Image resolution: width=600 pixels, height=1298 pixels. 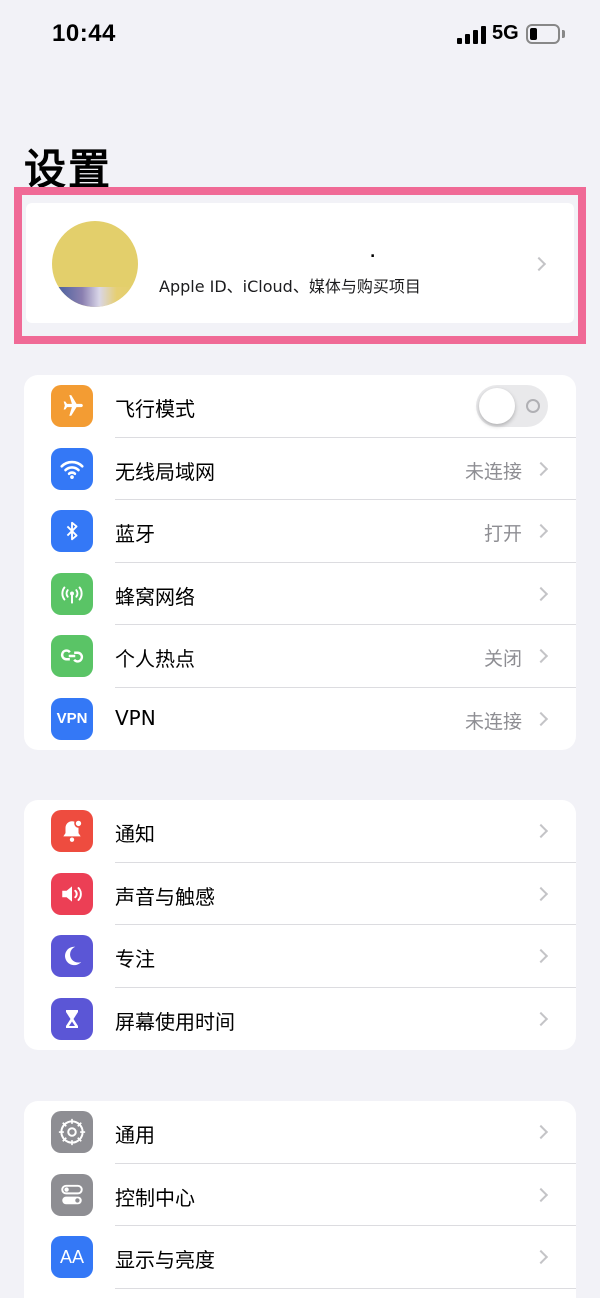 What do you see at coordinates (72, 593) in the screenshot?
I see `cellular-icon` at bounding box center [72, 593].